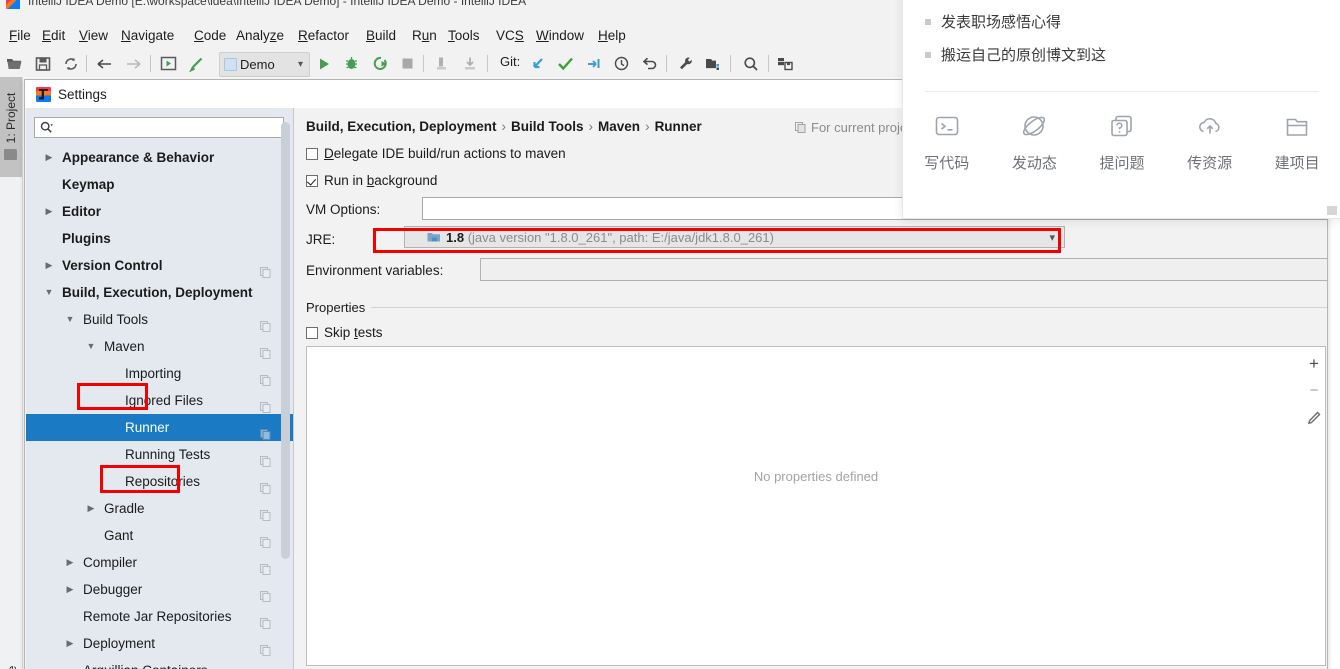 The image size is (1340, 669). What do you see at coordinates (1015, 54) in the screenshot?
I see `overlay-list-item-2: 搬运自己的原创博文到这` at bounding box center [1015, 54].